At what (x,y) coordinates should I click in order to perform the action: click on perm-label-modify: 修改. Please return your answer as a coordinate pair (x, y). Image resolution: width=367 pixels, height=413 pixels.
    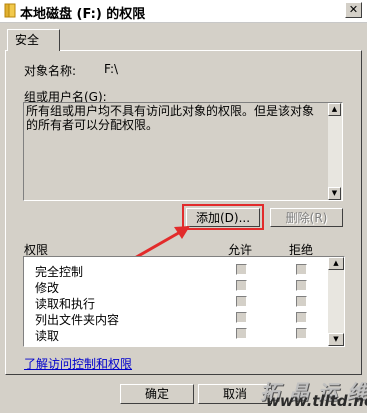
    Looking at the image, I should click on (47, 288).